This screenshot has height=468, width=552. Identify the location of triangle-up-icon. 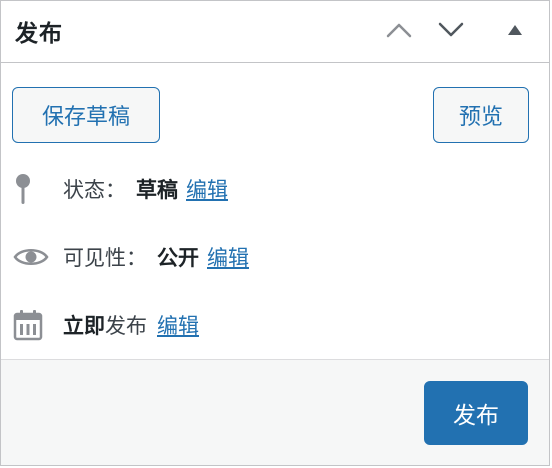
(515, 30).